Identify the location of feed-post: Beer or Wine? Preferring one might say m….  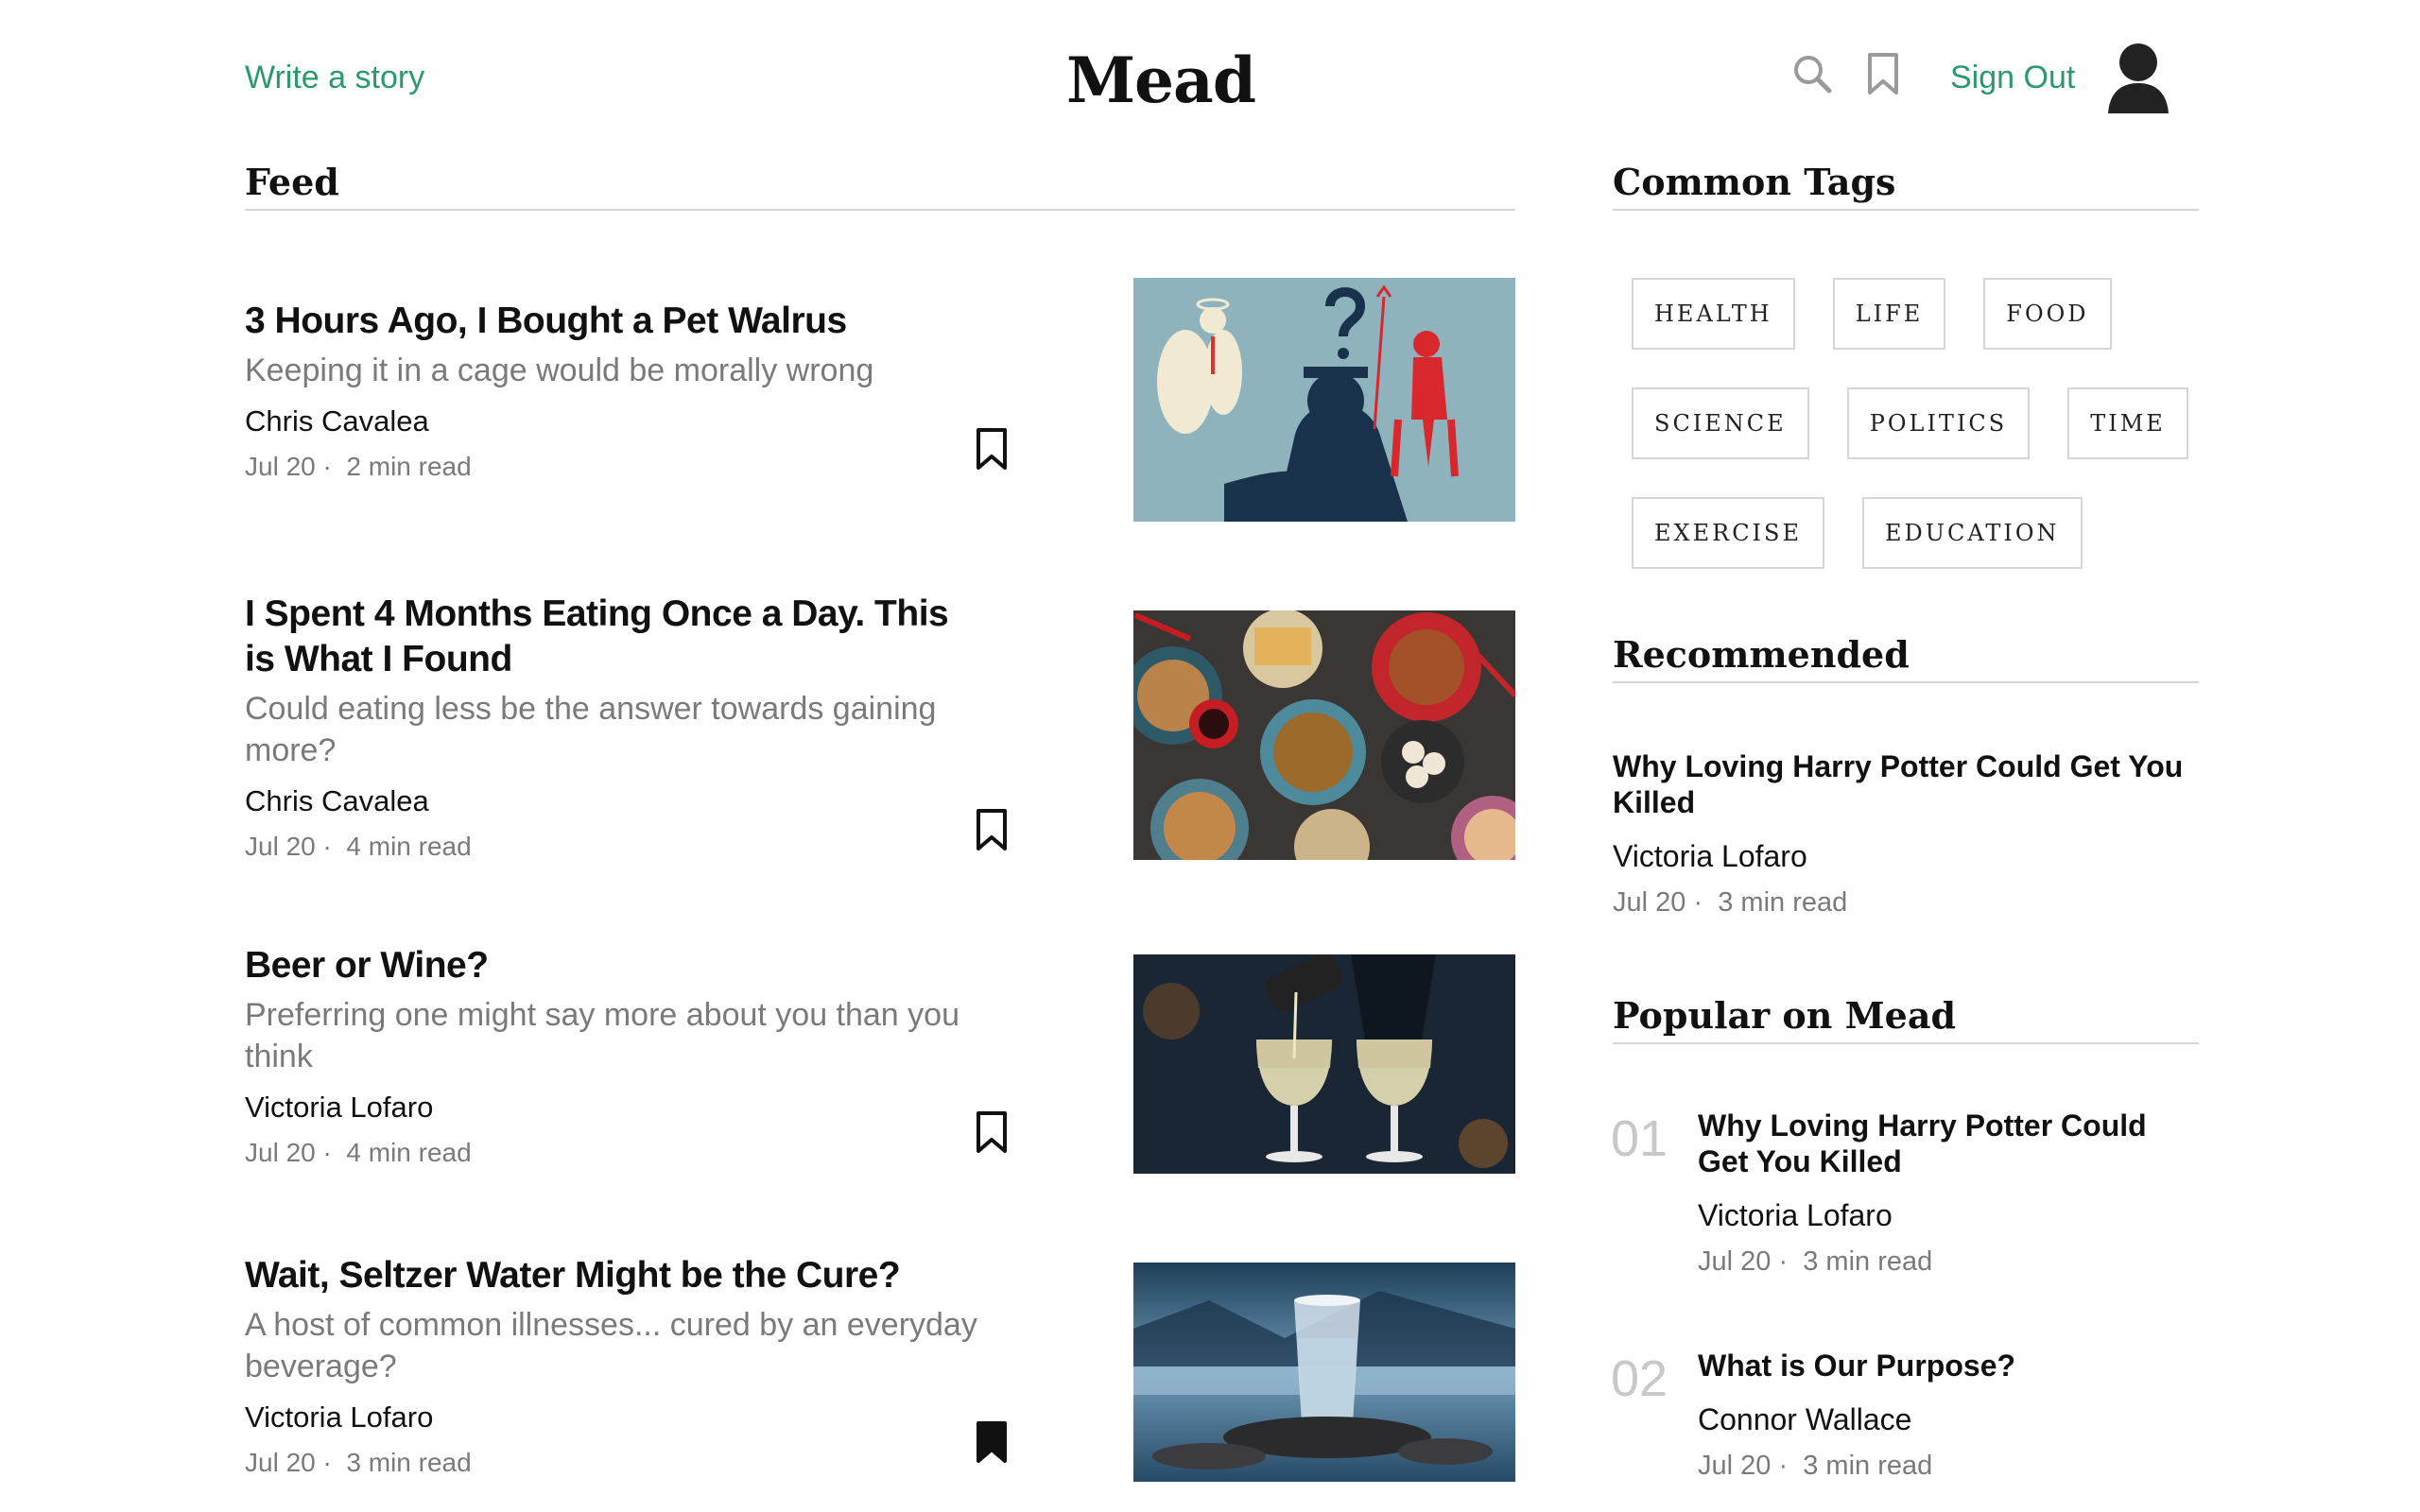
(880, 1058).